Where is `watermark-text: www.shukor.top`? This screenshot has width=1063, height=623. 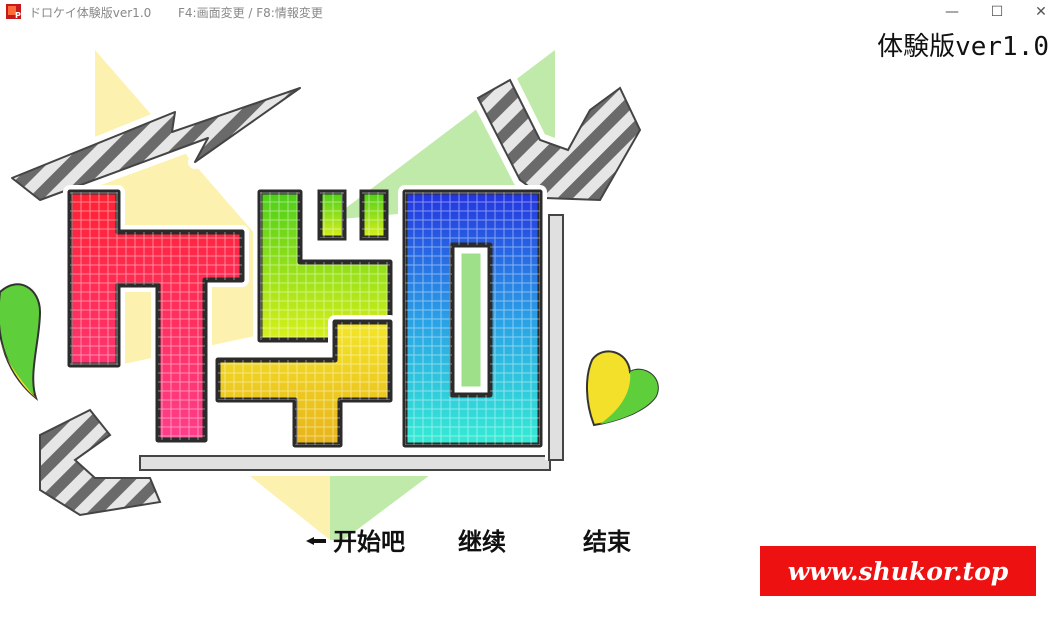 watermark-text: www.shukor.top is located at coordinates (898, 571).